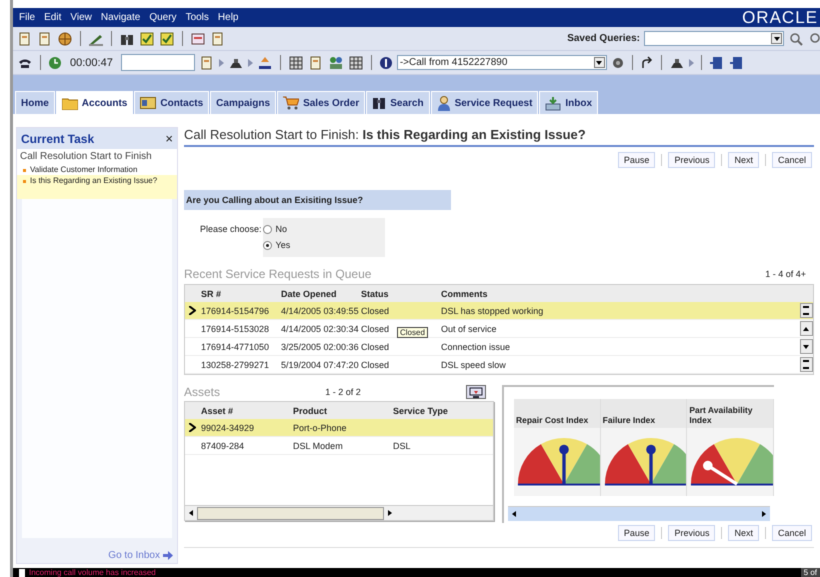 The image size is (820, 577). Describe the element at coordinates (619, 293) in the screenshot. I see `column-header: Comments` at that location.